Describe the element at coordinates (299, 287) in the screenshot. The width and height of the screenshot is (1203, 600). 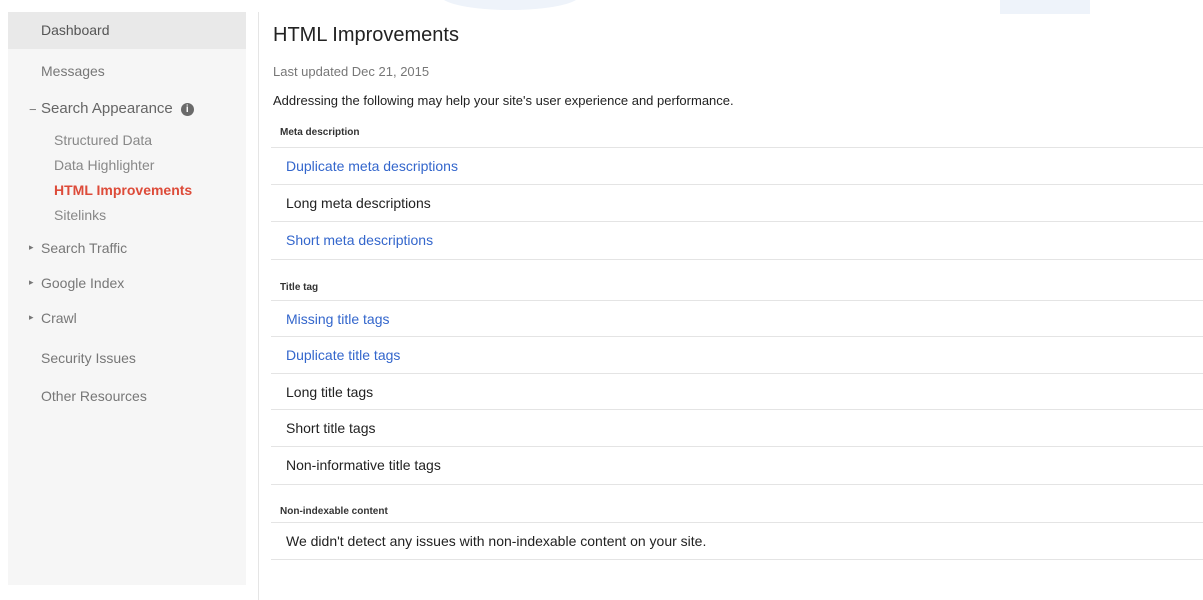
I see `section-heading-title-tag: Title tag` at that location.